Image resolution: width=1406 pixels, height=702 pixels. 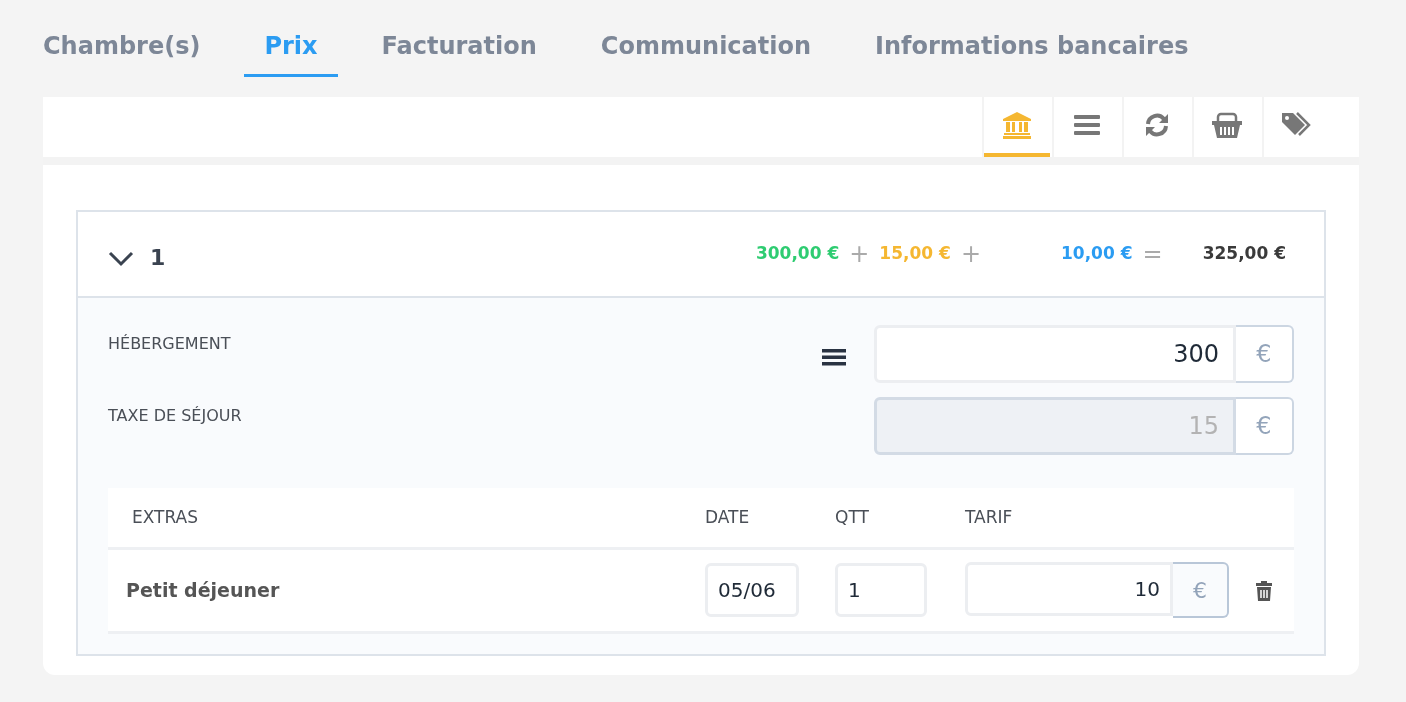 What do you see at coordinates (1017, 125) in the screenshot?
I see `bank-icon` at bounding box center [1017, 125].